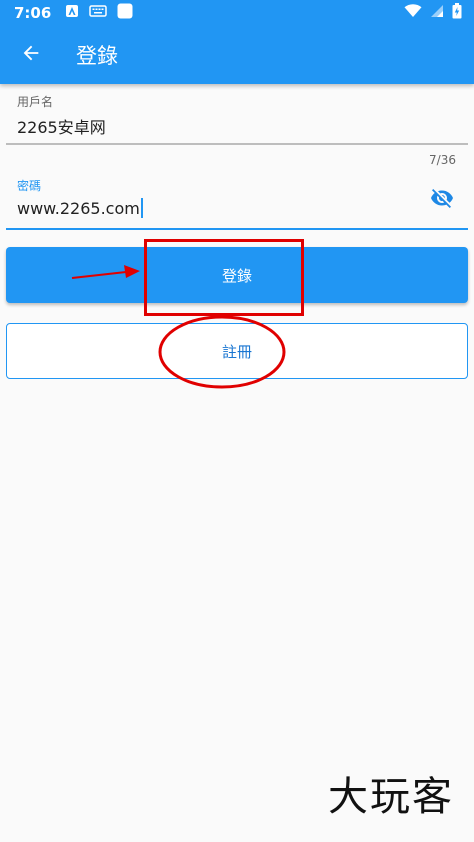 This screenshot has height=842, width=474. I want to click on username-input: 2265安卓网, so click(61, 126).